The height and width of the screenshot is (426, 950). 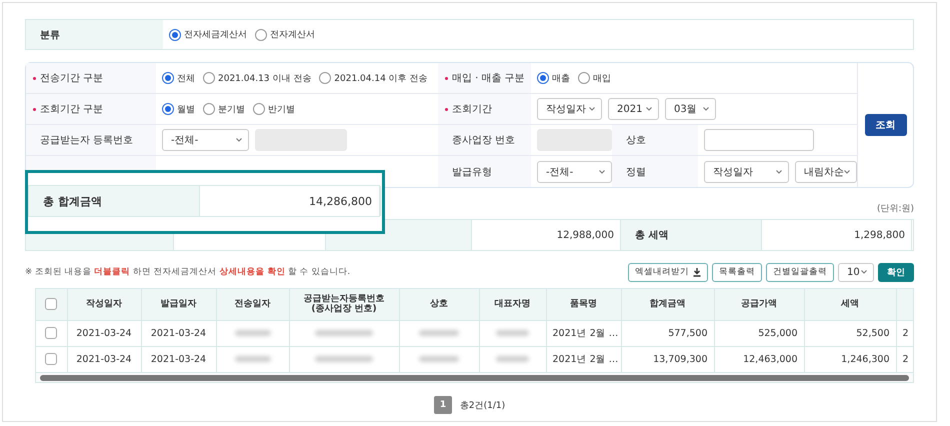 What do you see at coordinates (850, 304) in the screenshot?
I see `column-header: 세액` at bounding box center [850, 304].